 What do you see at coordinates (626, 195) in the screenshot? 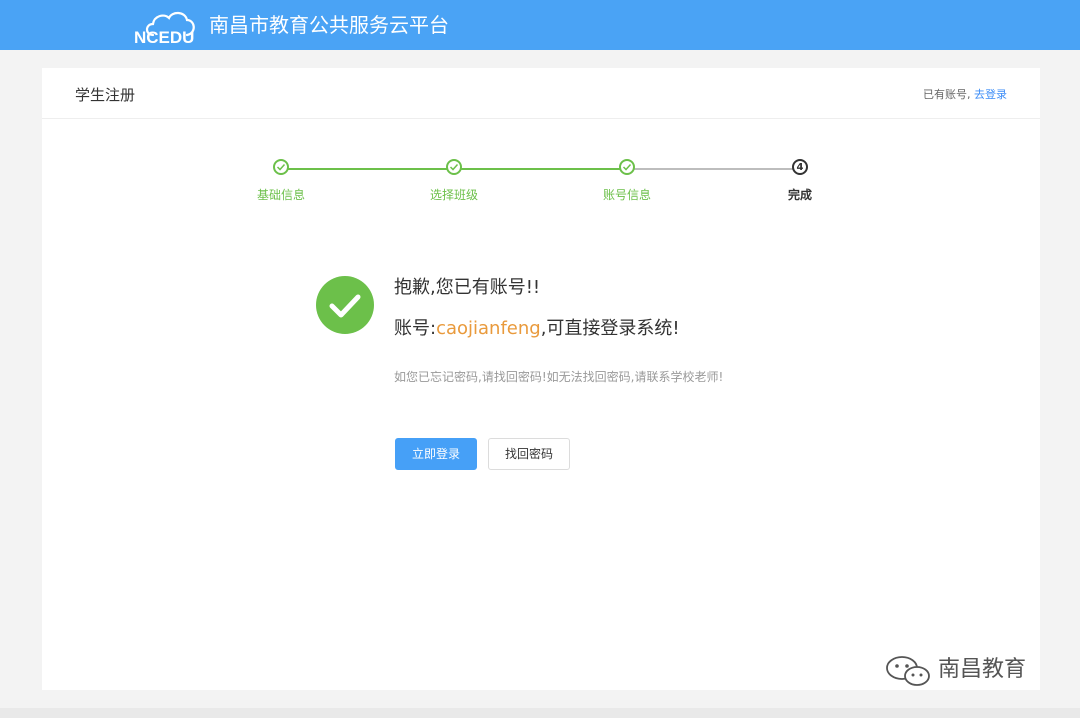
I see `step-3-label: 账号信息` at bounding box center [626, 195].